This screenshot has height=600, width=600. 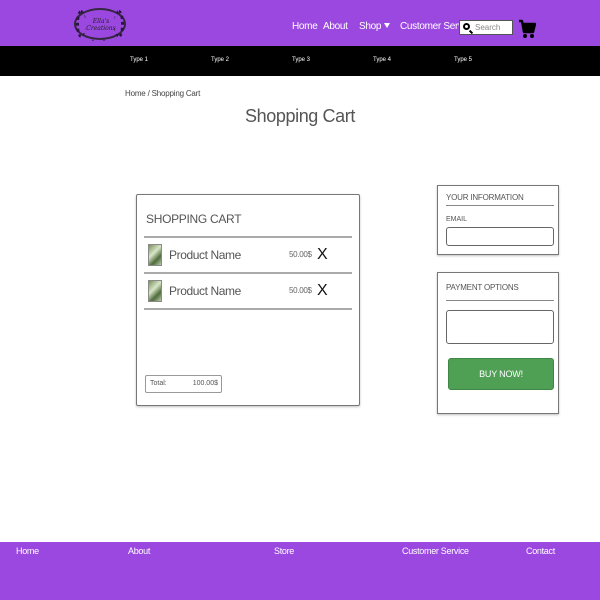 I want to click on footer-contact-link: Contact, so click(x=540, y=551).